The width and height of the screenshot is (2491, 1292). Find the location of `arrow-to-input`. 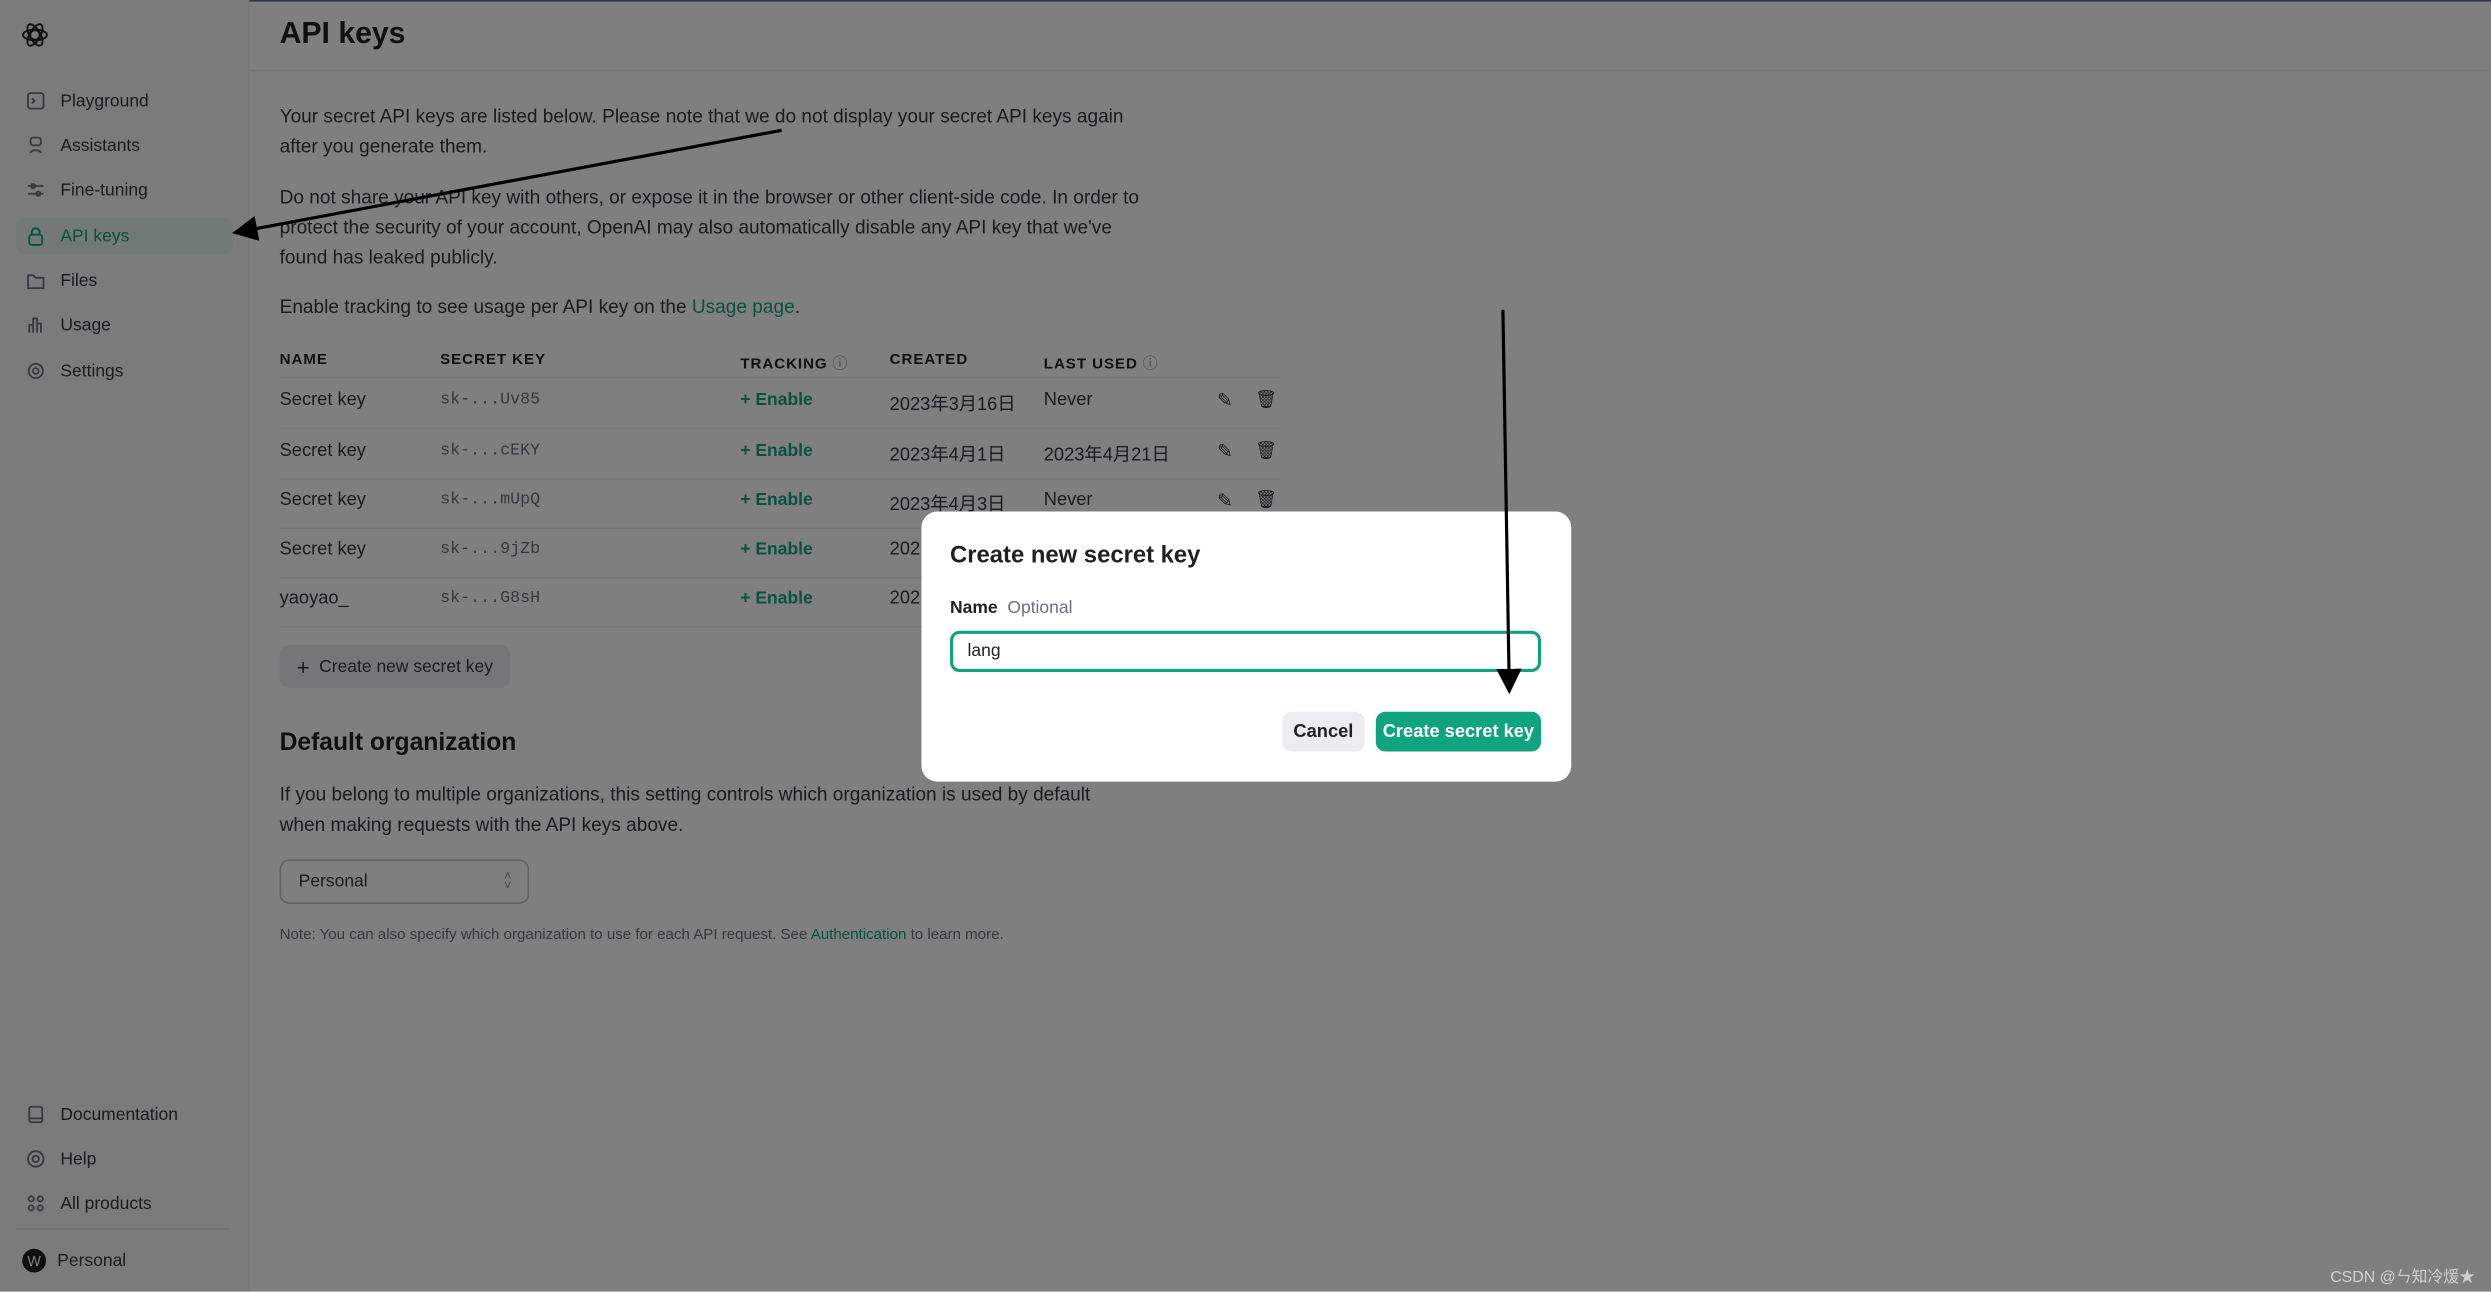

arrow-to-input is located at coordinates (1509, 502).